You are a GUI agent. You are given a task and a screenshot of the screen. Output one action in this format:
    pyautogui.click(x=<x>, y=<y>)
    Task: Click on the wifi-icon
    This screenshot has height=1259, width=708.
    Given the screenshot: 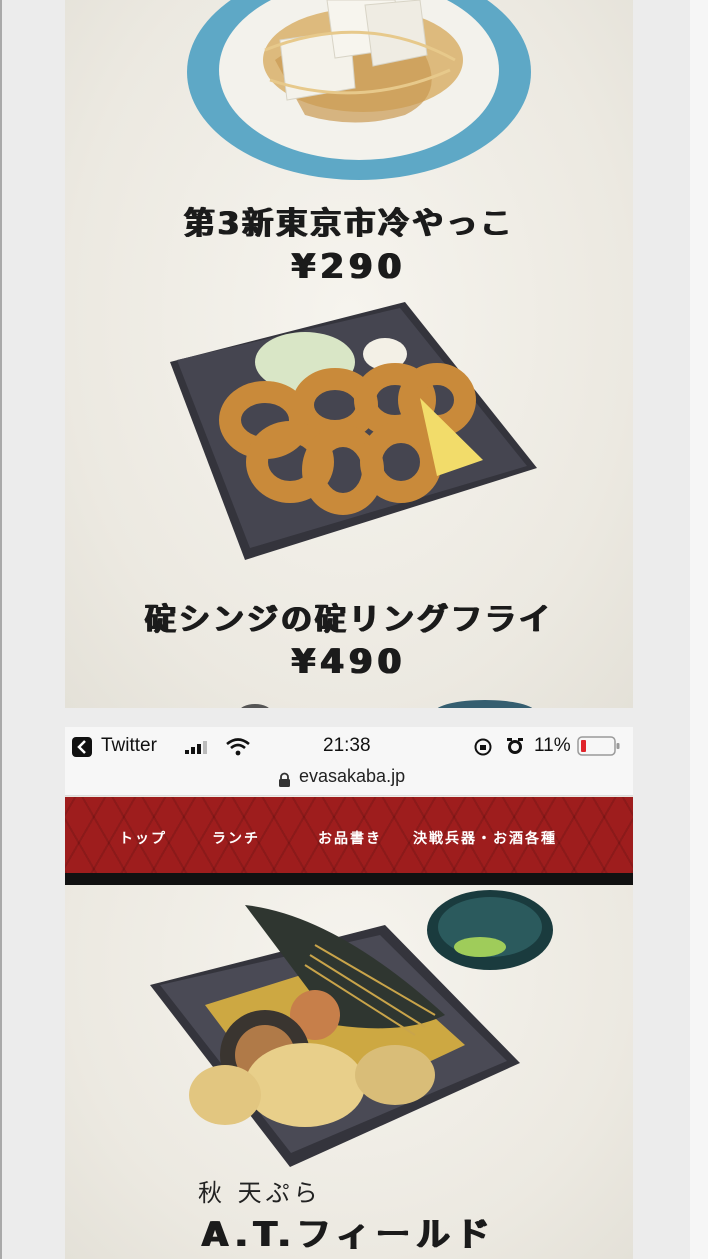 What is the action you would take?
    pyautogui.click(x=238, y=747)
    